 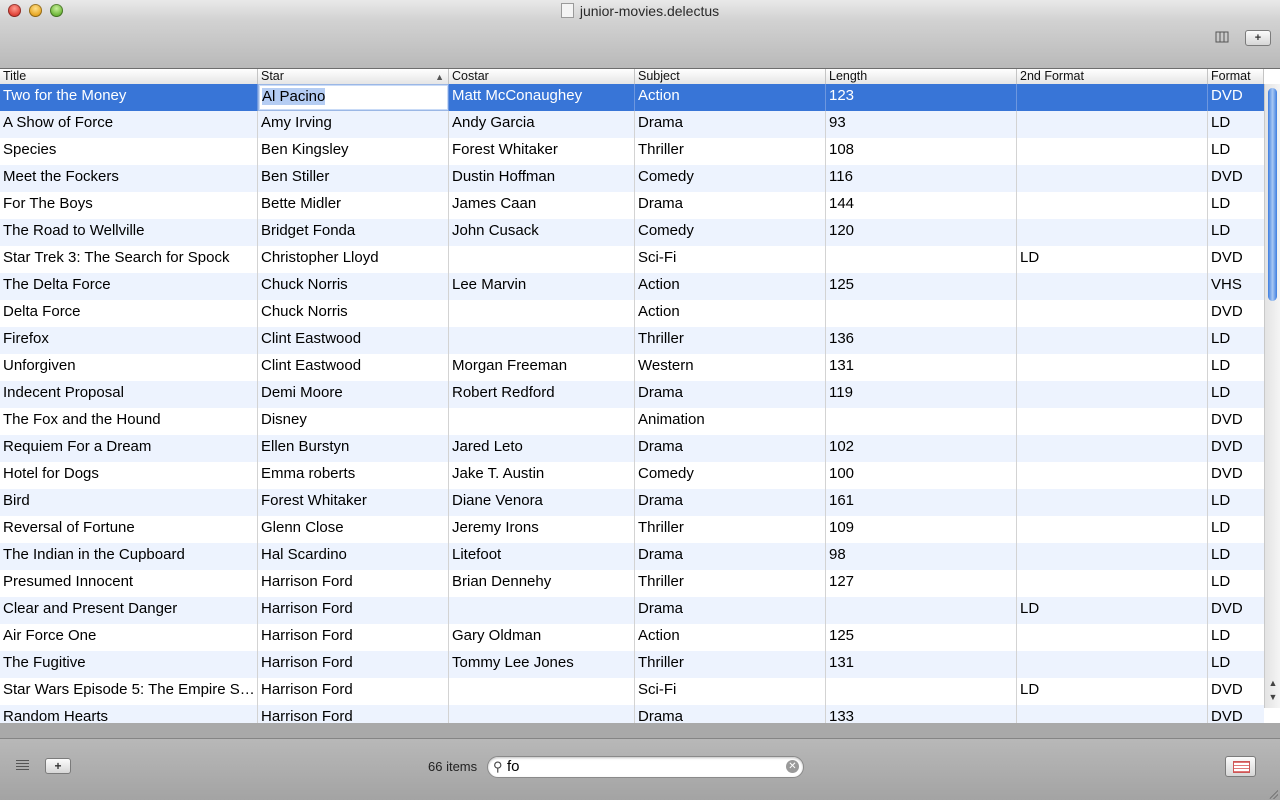 What do you see at coordinates (632, 340) in the screenshot?
I see `table-row: Firefox Clint Eastwood Thriller 136 LD` at bounding box center [632, 340].